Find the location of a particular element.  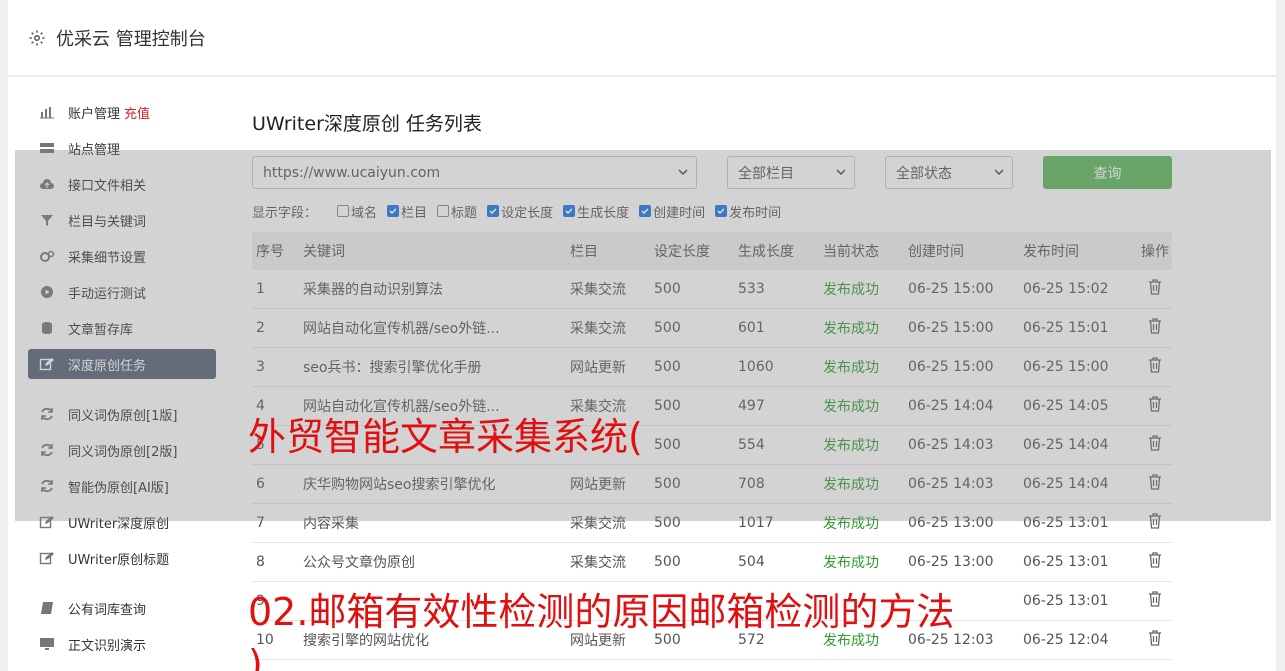

sidebar-item-label: 正文识别演示 is located at coordinates (107, 646).